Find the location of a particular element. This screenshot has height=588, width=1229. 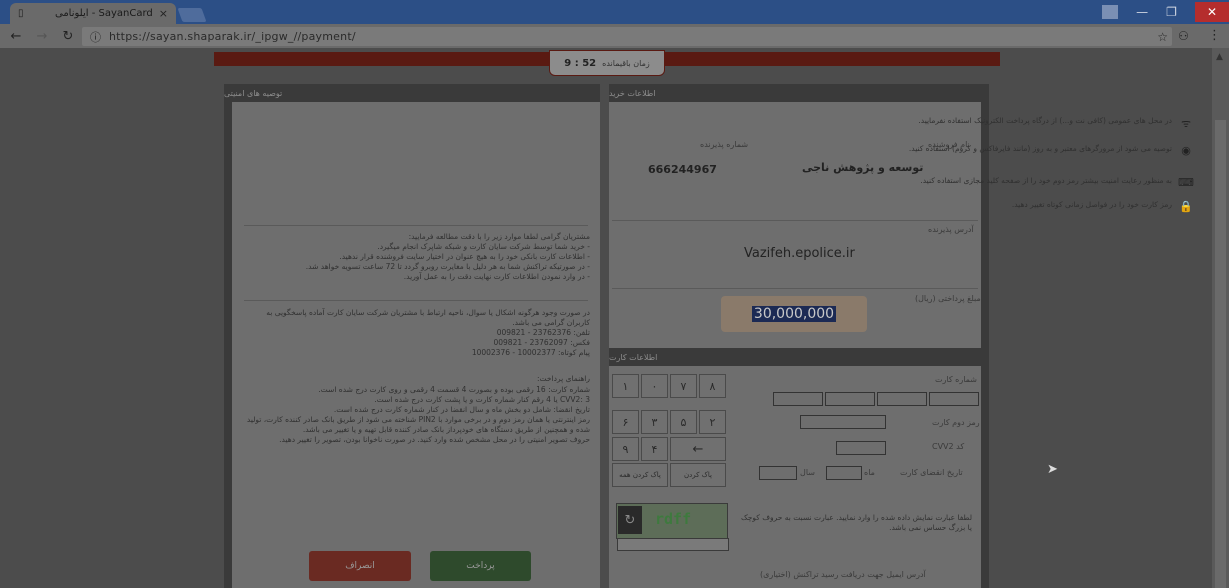

scrollbar-thumb is located at coordinates (1220, 354).